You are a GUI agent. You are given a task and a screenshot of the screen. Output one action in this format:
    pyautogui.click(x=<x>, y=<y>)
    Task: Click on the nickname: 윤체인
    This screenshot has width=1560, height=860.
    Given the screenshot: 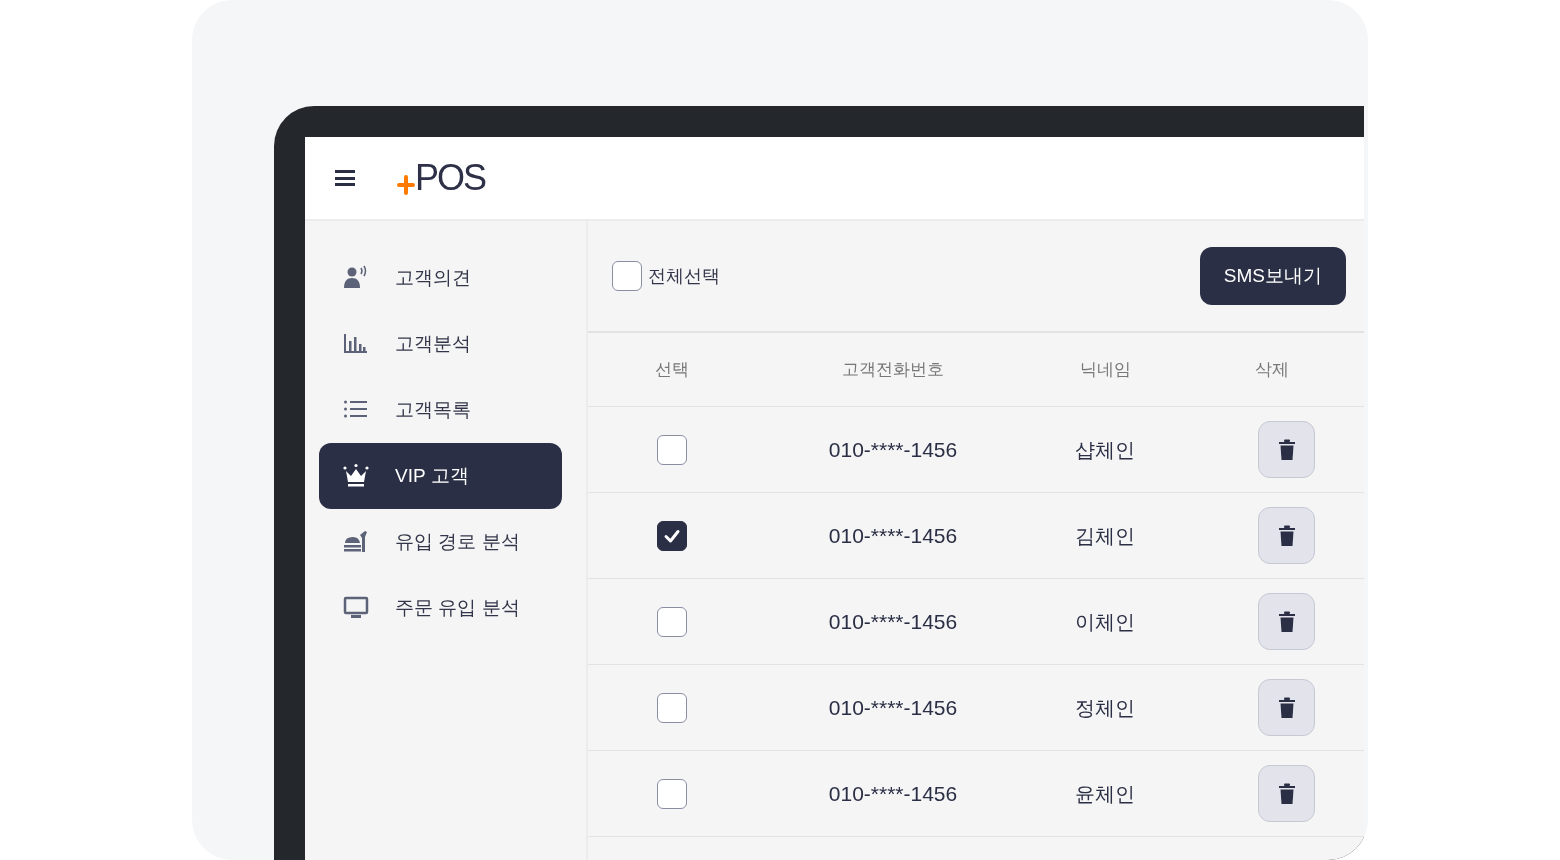 What is the action you would take?
    pyautogui.click(x=1105, y=794)
    